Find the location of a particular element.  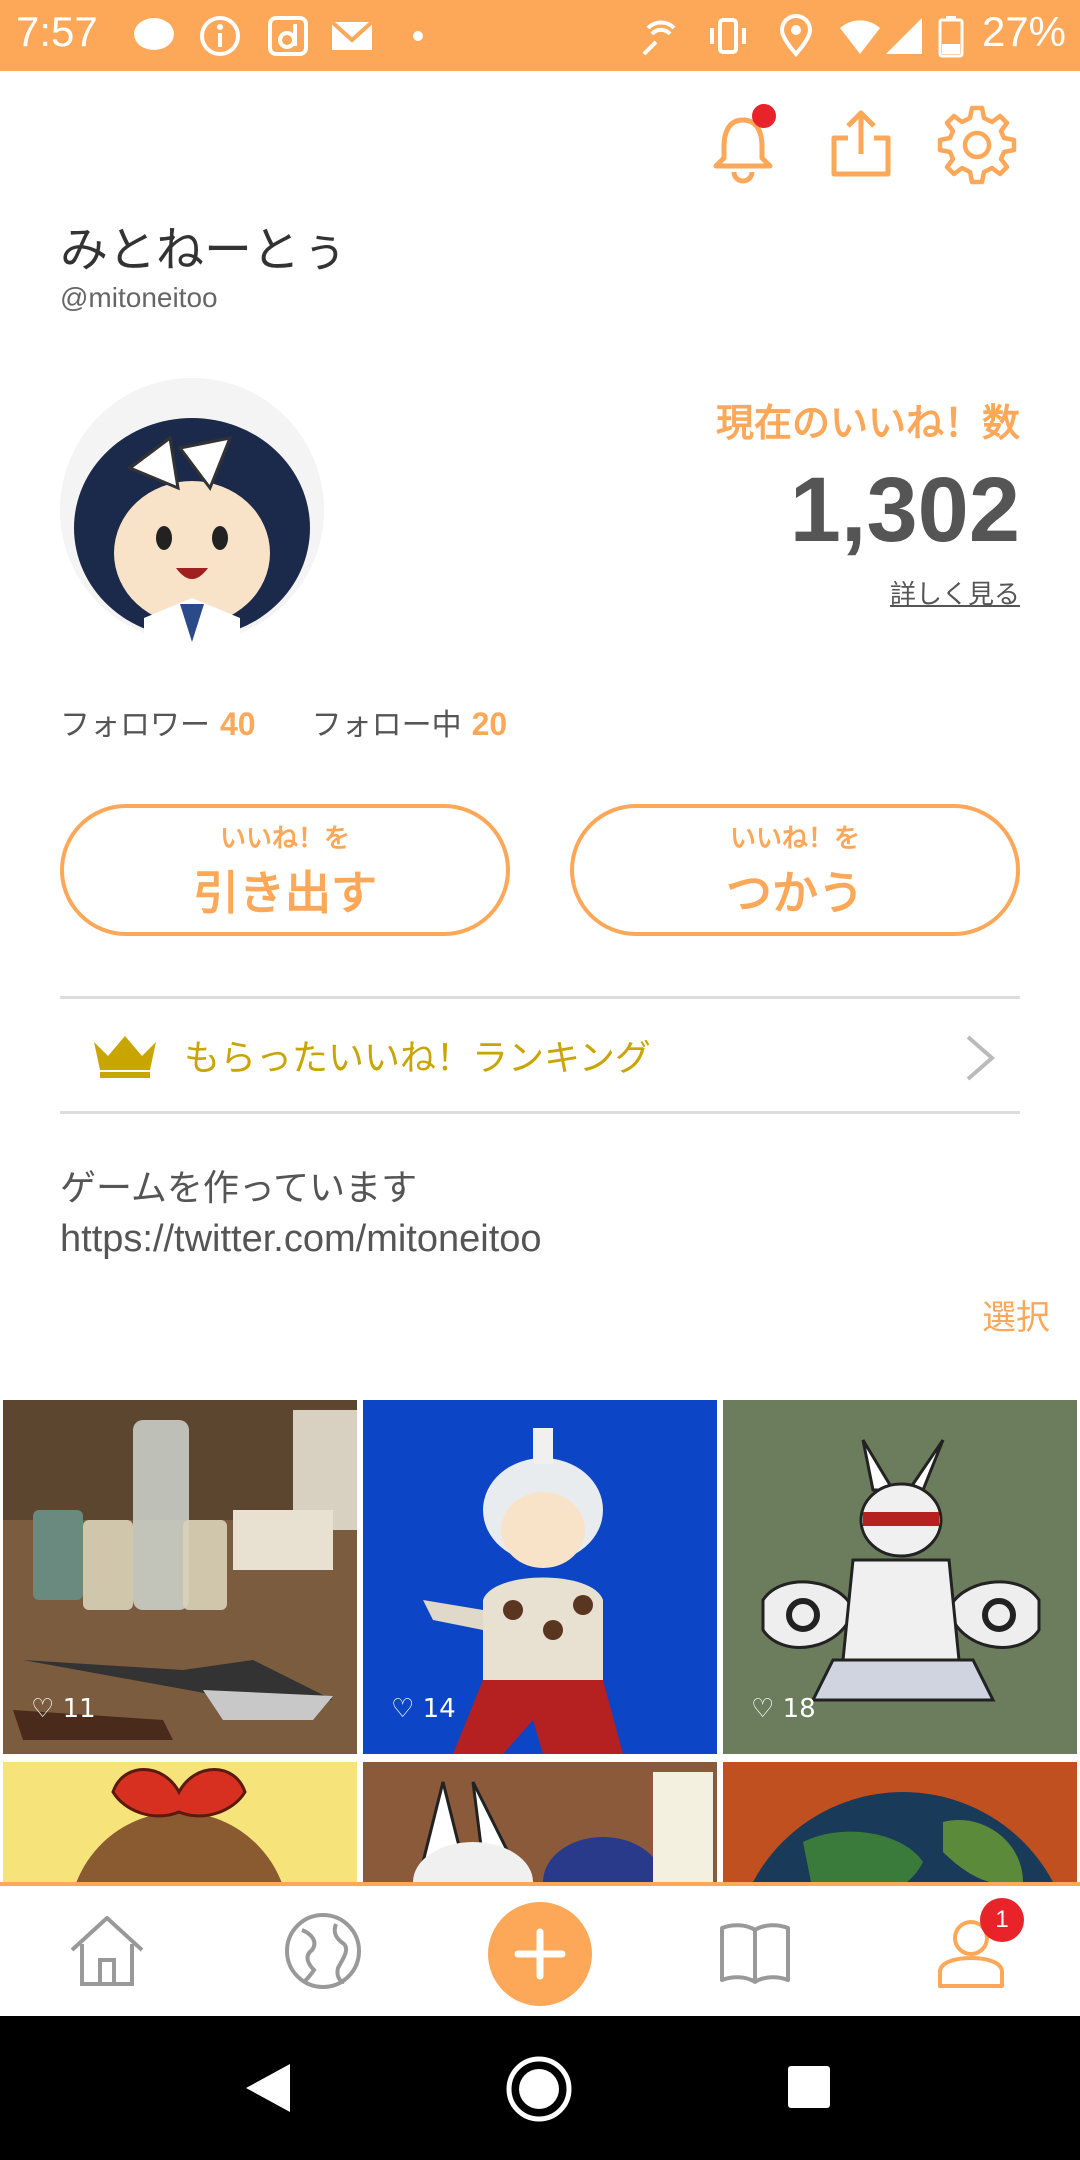

bell-icon is located at coordinates (743, 145).